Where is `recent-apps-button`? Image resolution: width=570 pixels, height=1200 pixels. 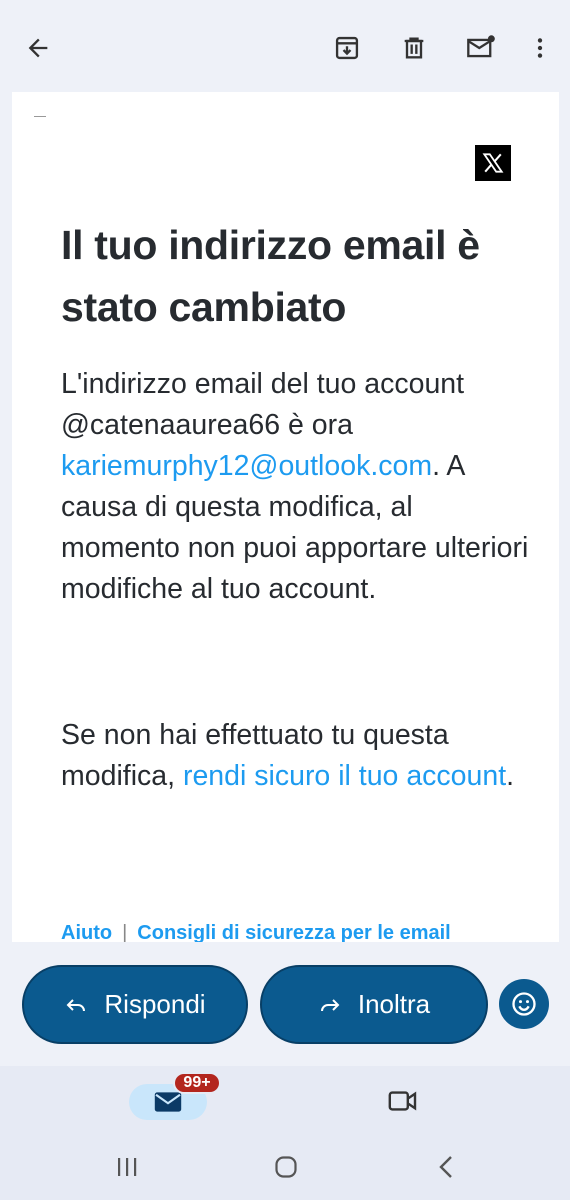 recent-apps-button is located at coordinates (127, 1167).